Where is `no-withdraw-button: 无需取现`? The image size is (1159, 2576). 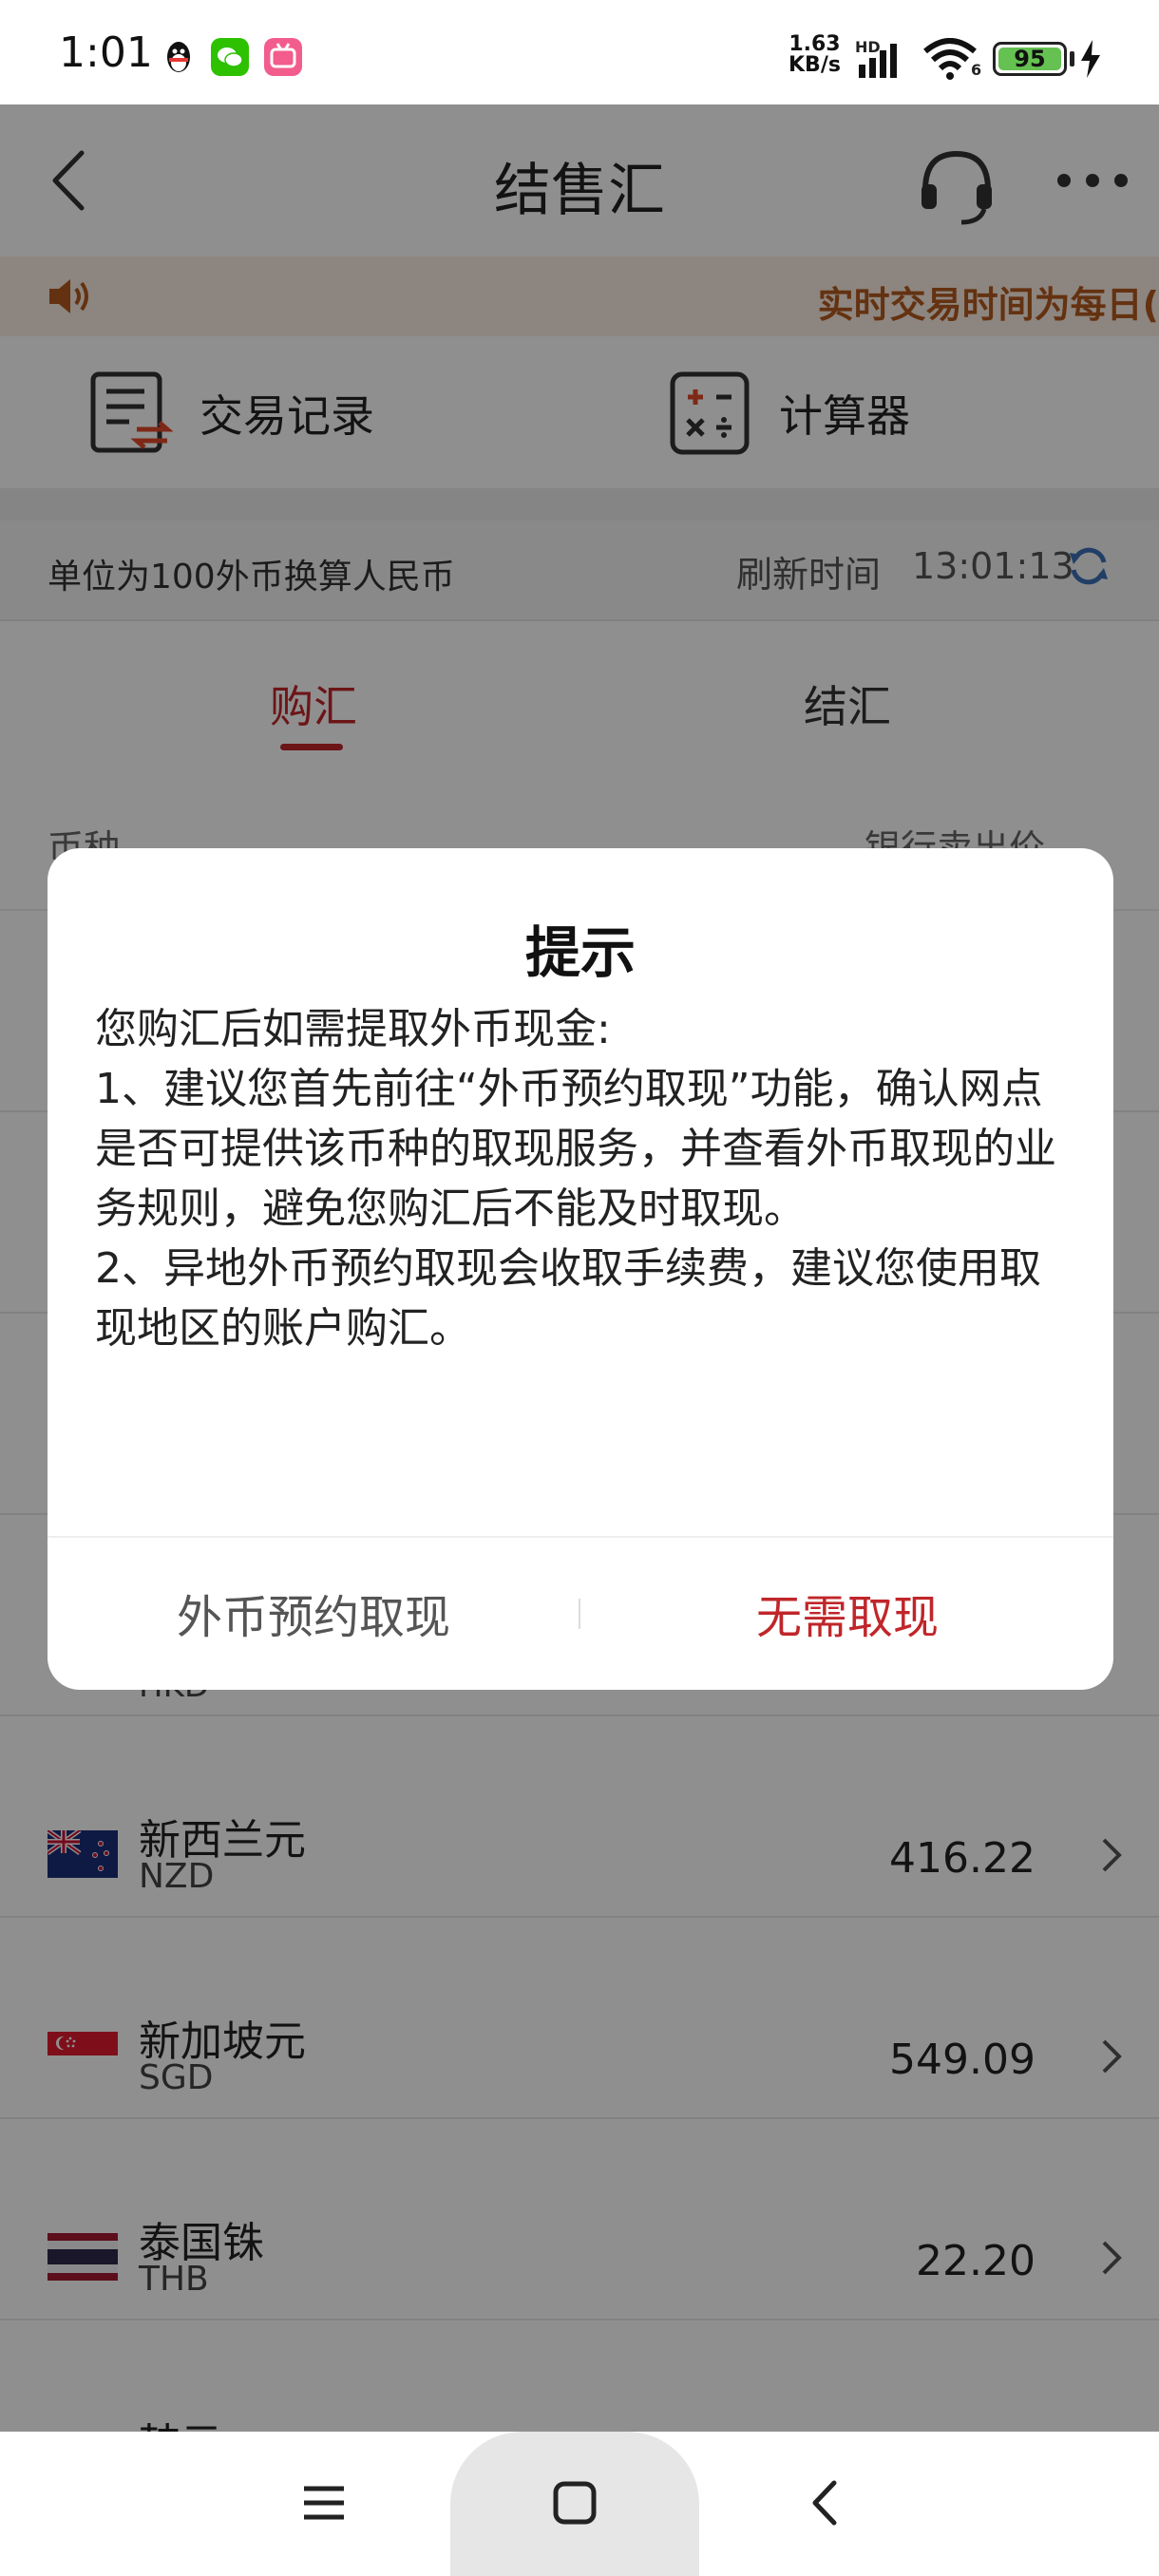
no-withdraw-button: 无需取现 is located at coordinates (847, 1613).